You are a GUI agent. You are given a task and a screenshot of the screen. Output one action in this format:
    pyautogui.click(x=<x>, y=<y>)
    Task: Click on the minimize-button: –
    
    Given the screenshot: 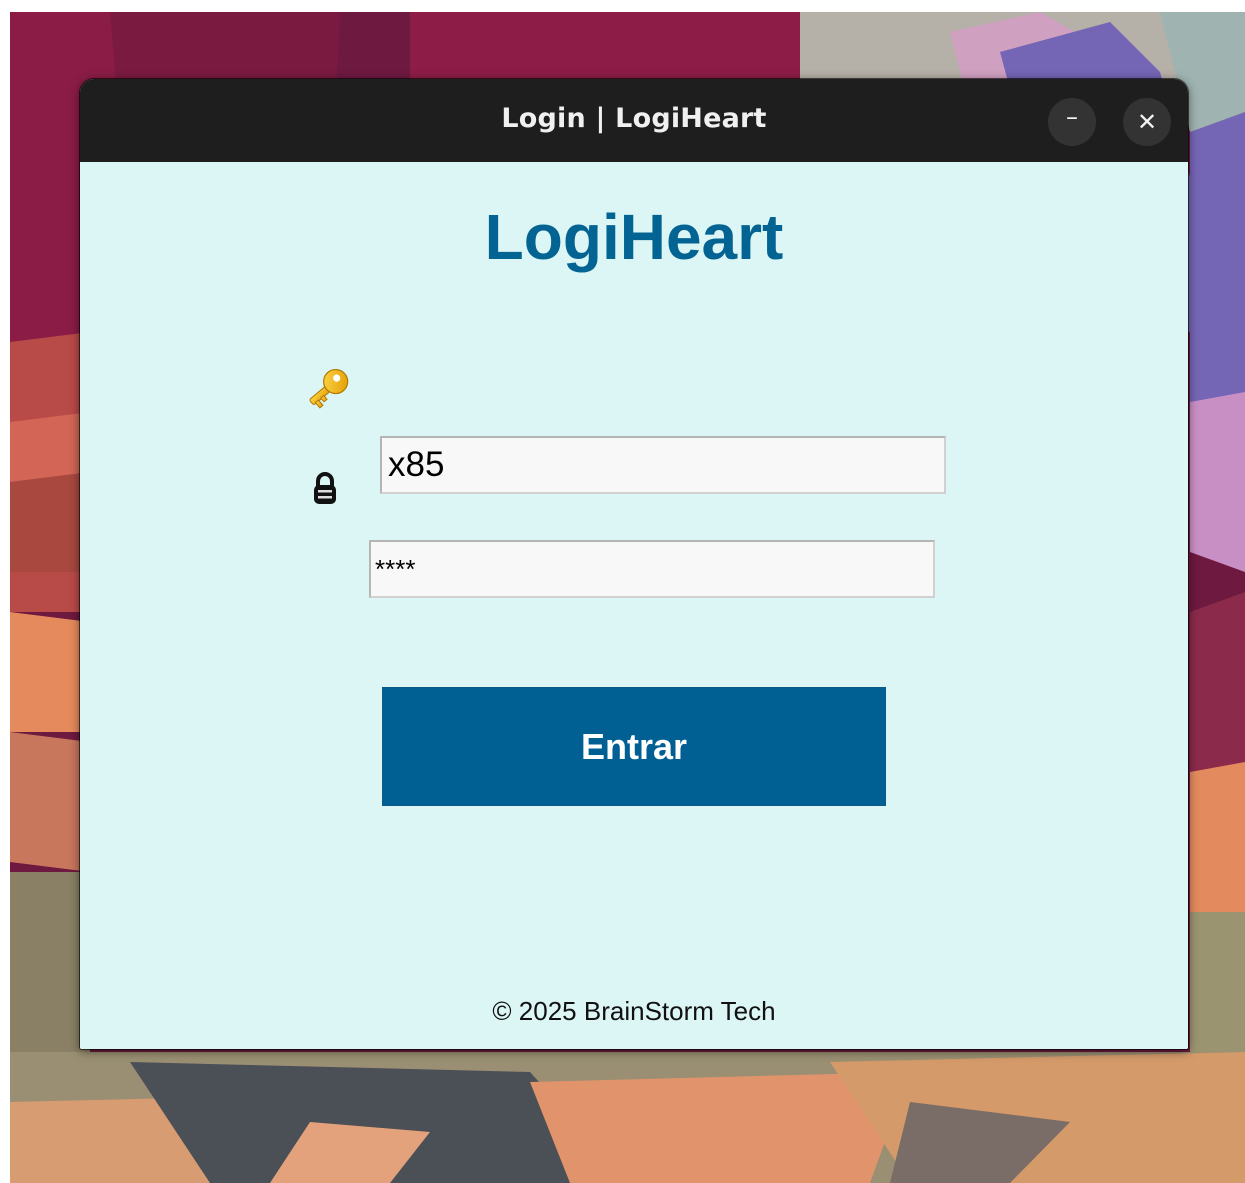 What is the action you would take?
    pyautogui.click(x=1072, y=122)
    